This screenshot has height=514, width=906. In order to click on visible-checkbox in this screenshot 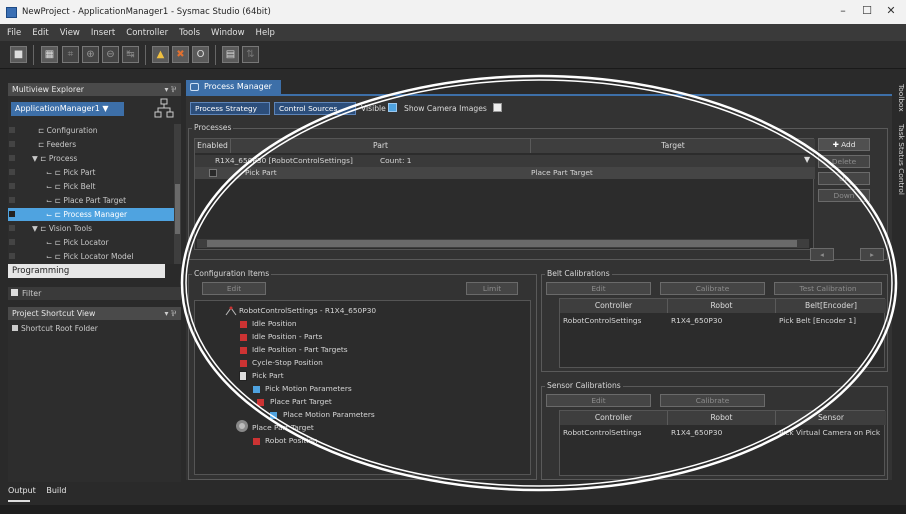, I will do `click(392, 107)`.